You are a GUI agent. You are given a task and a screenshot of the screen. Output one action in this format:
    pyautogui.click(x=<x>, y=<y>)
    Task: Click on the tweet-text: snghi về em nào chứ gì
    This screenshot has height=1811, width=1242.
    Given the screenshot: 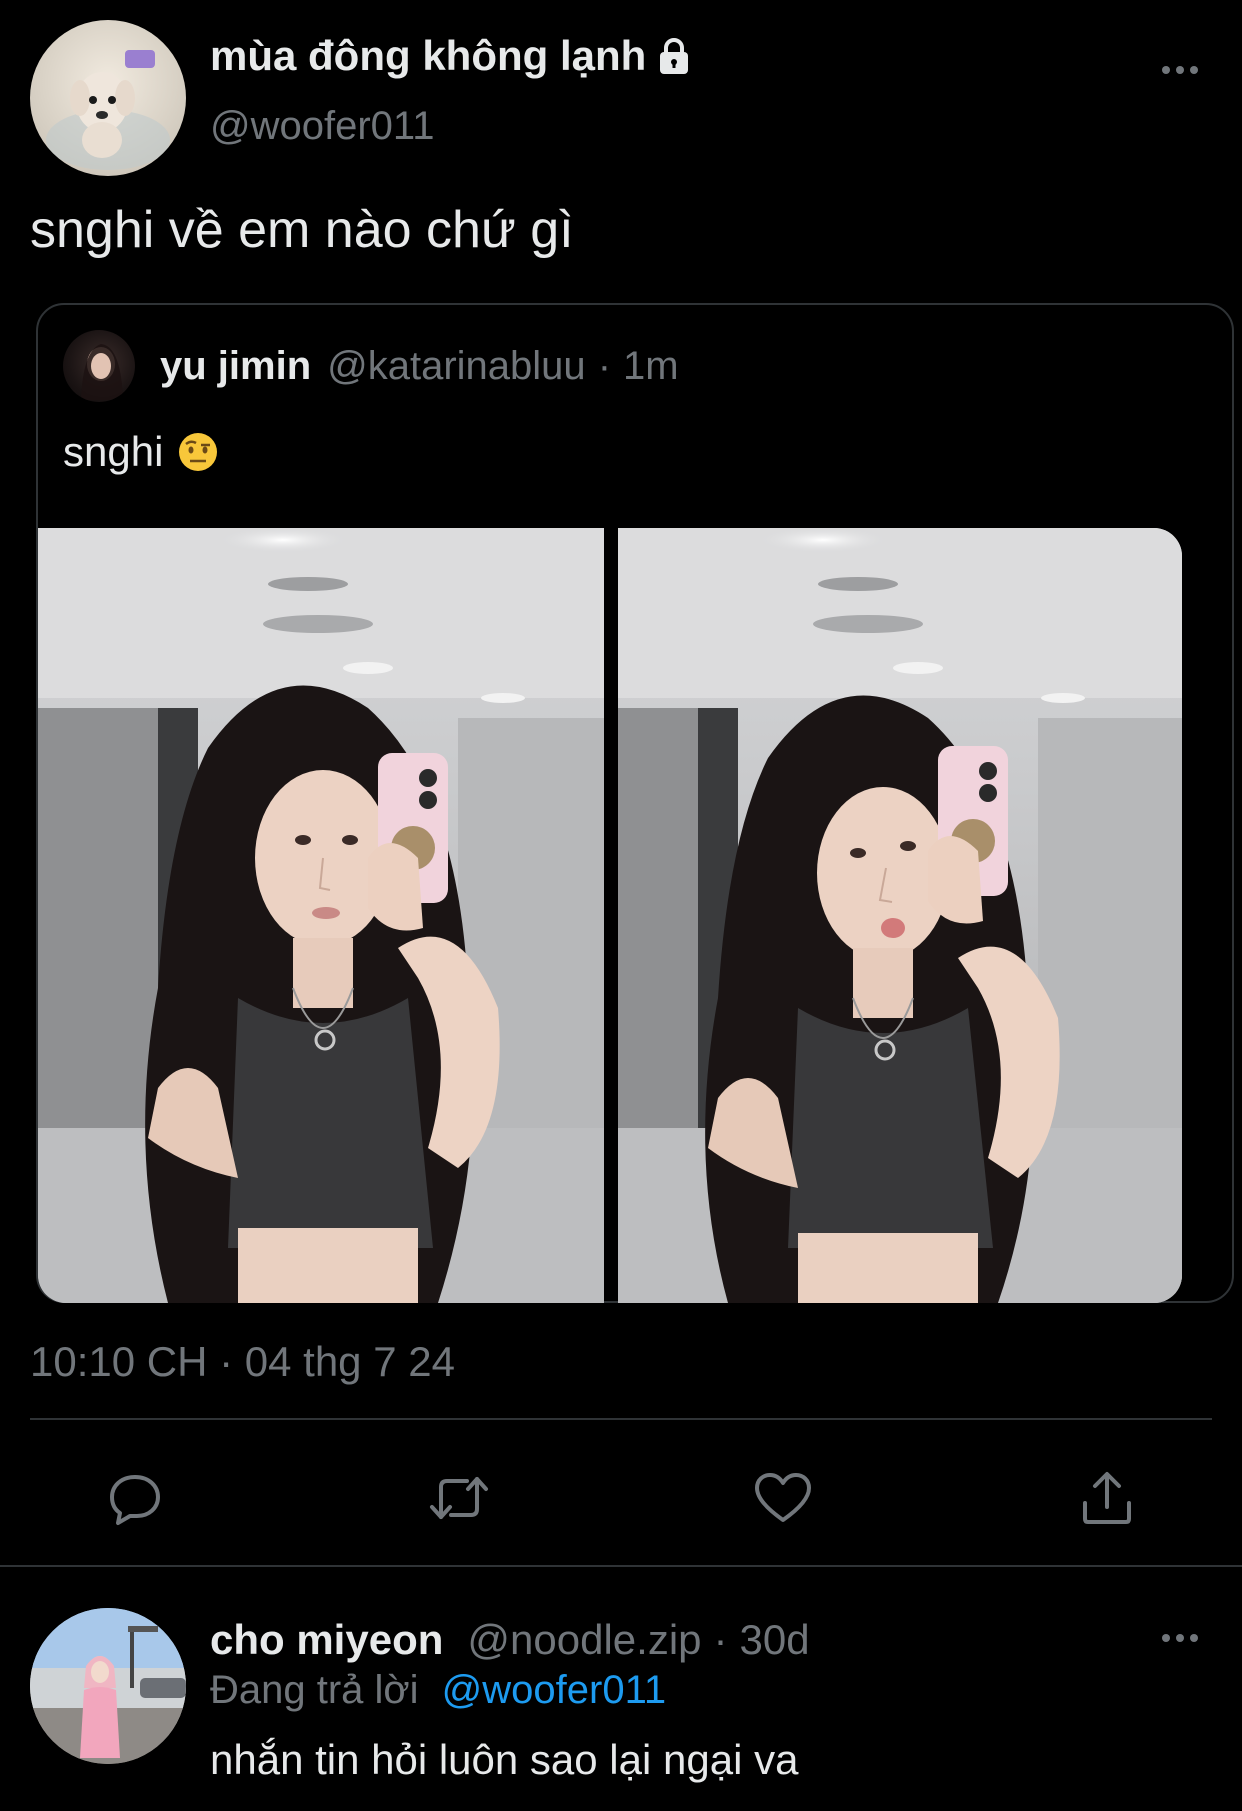 What is the action you would take?
    pyautogui.click(x=302, y=230)
    